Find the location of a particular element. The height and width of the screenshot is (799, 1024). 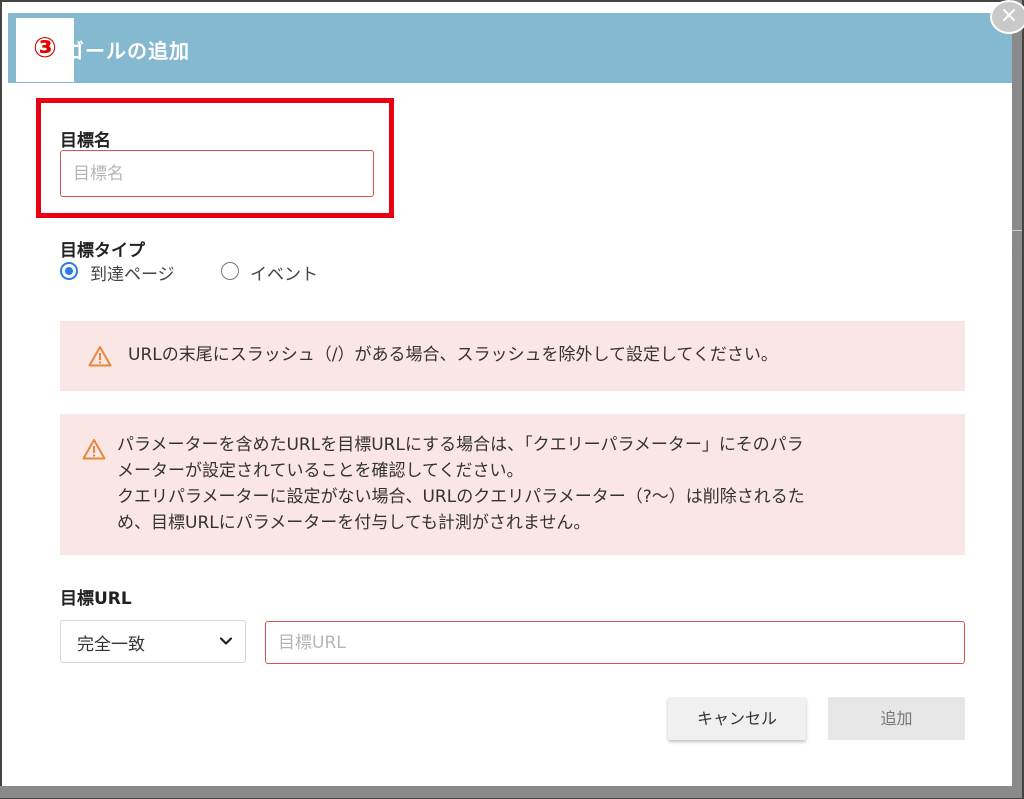

radio-event is located at coordinates (230, 271).